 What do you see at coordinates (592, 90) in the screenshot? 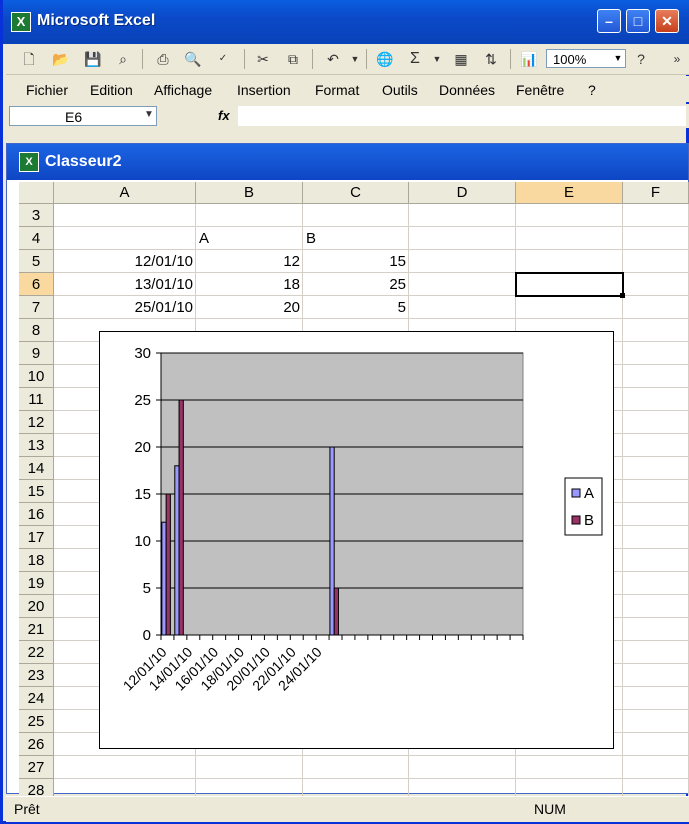
I see `menu-help: ?` at bounding box center [592, 90].